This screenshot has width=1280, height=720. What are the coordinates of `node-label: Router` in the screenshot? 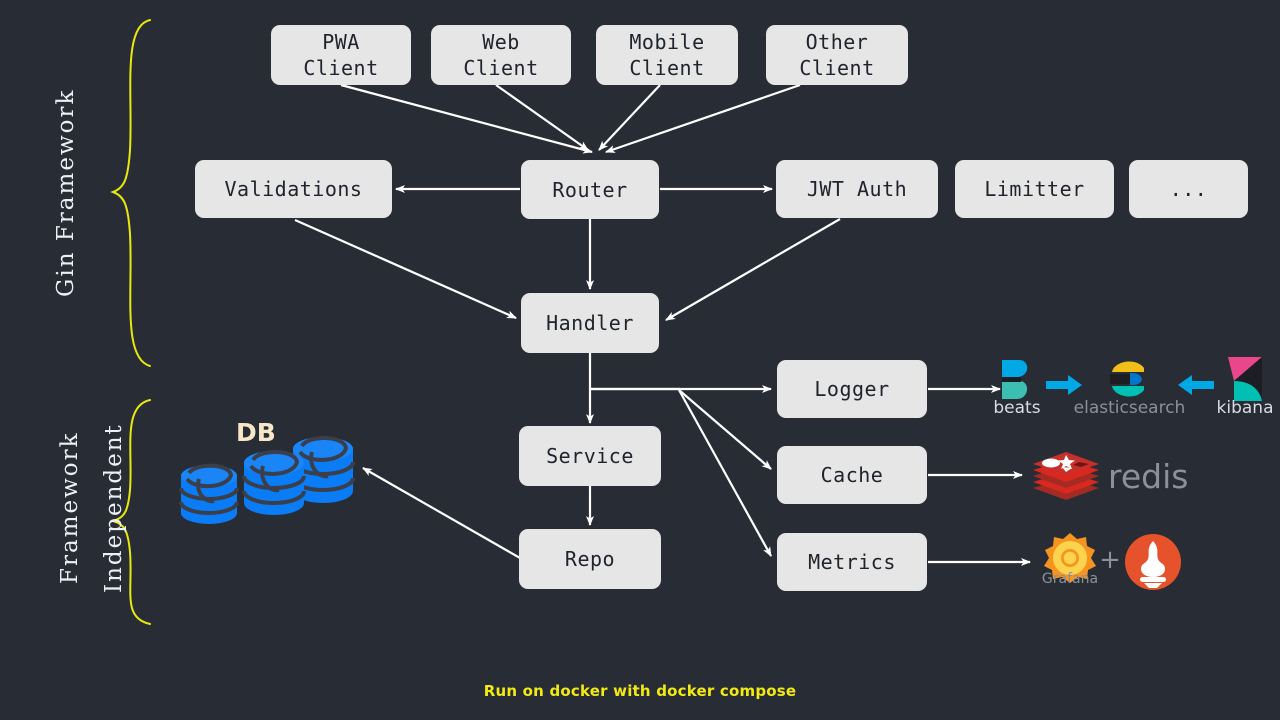 It's located at (590, 189).